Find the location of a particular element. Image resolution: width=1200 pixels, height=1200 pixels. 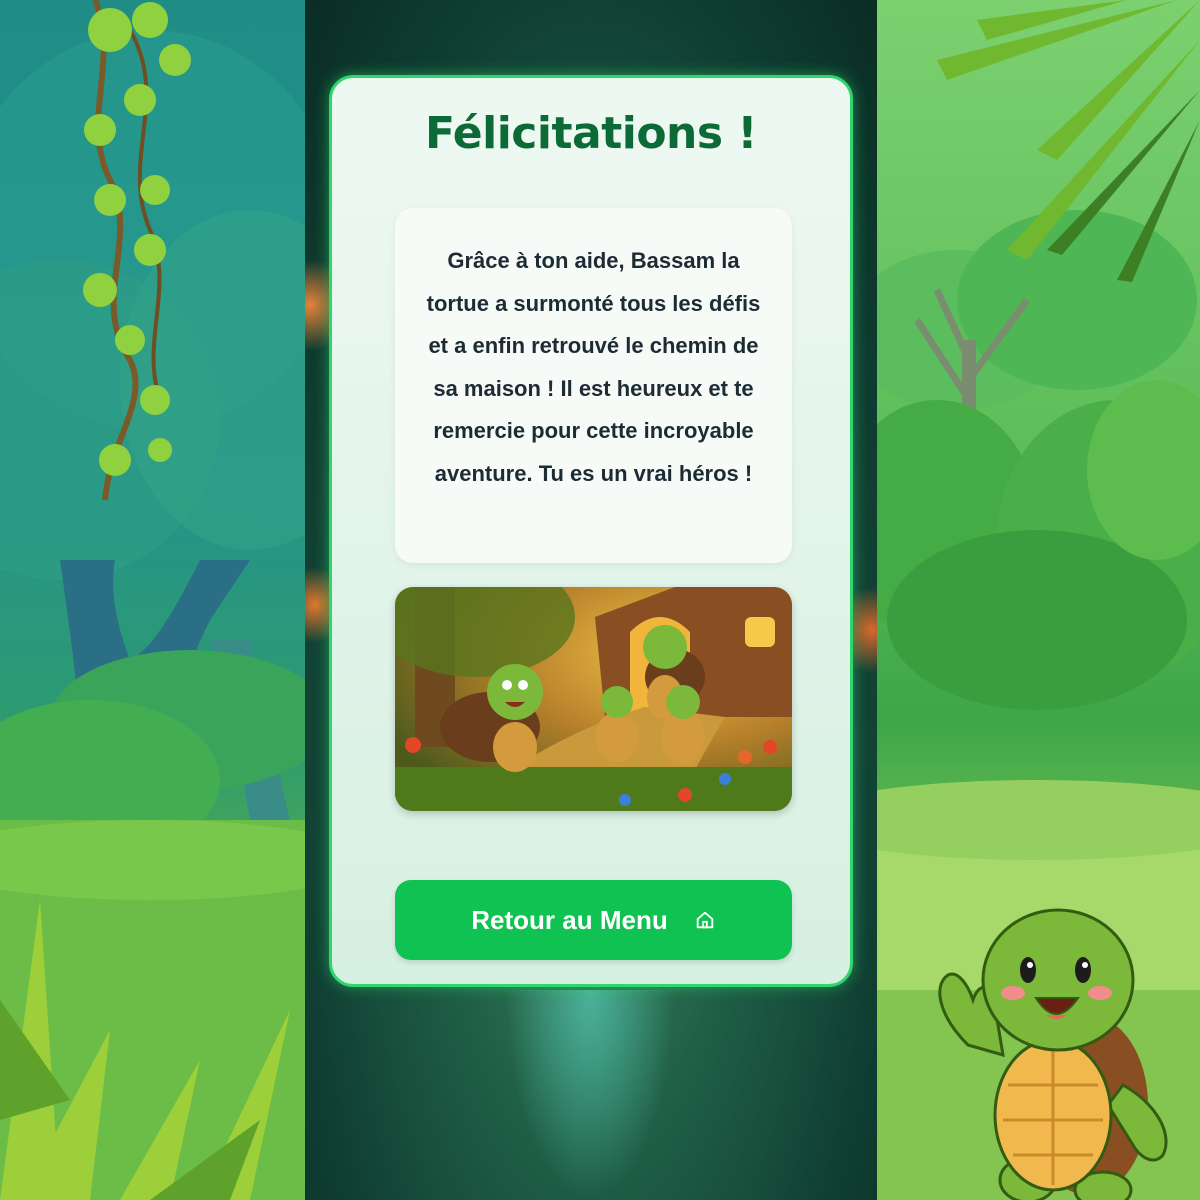

back-to-menu-button: Retour au Menu is located at coordinates (593, 920).